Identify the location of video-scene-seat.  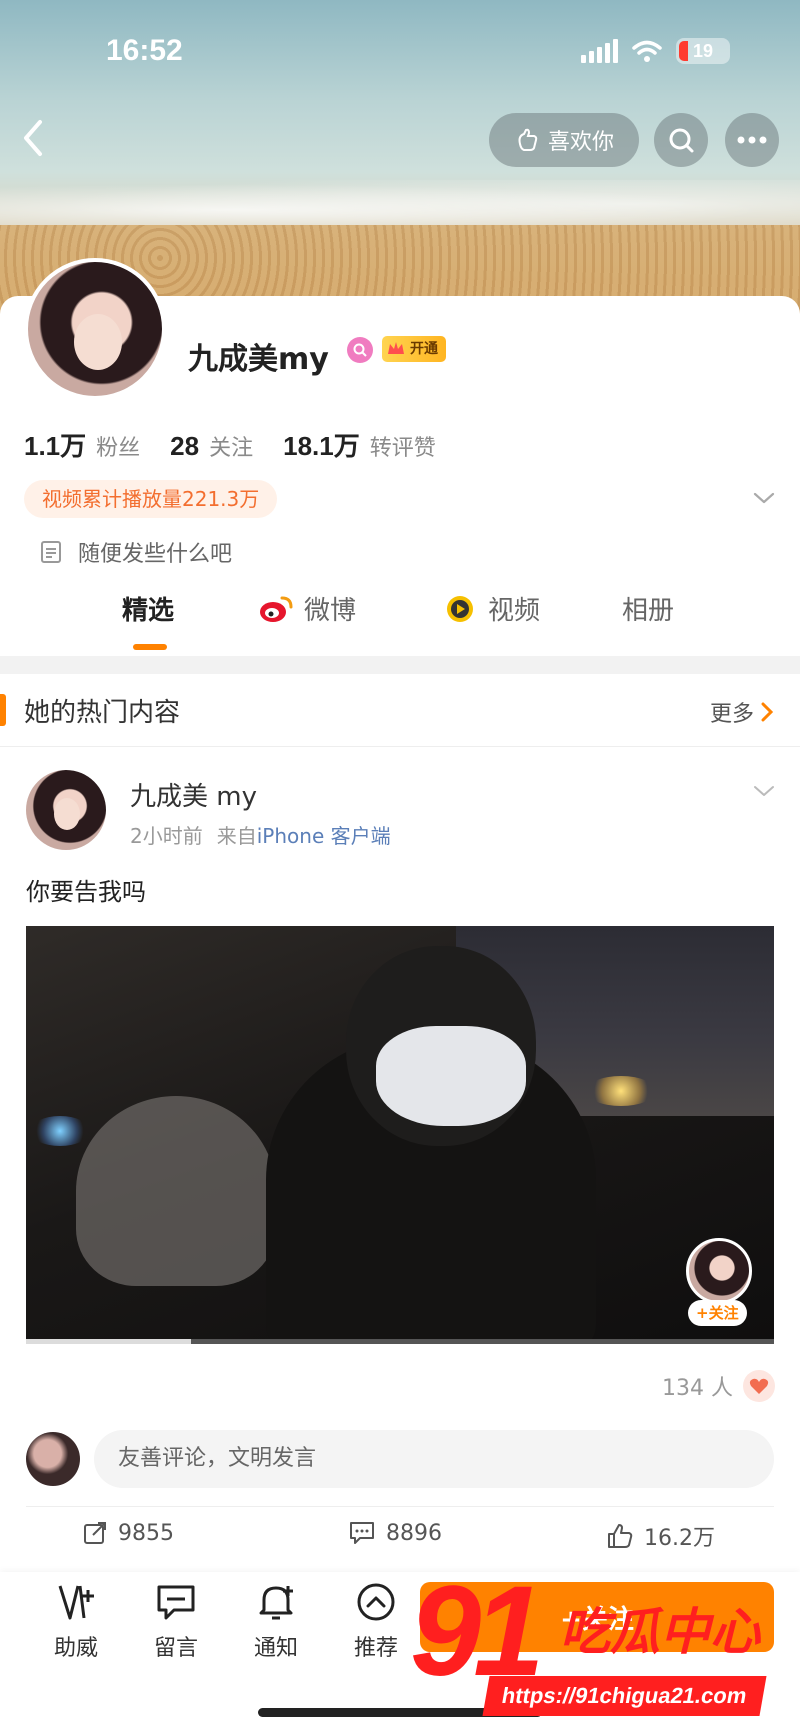
(176, 1191).